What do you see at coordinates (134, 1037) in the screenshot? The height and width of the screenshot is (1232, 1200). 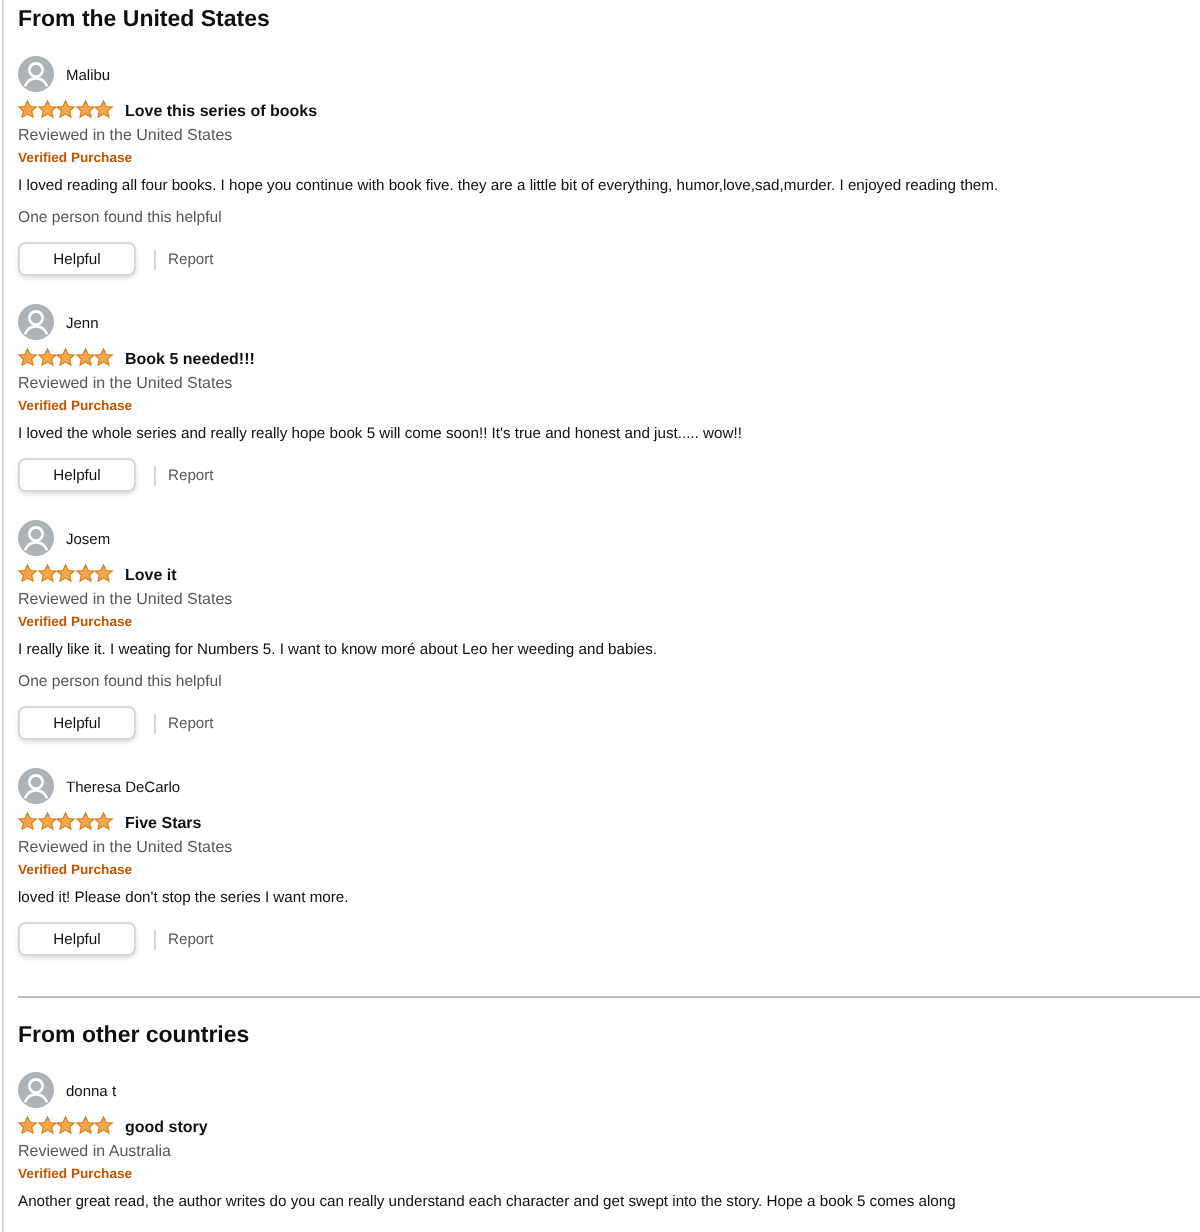 I see `section-heading: From other countries` at bounding box center [134, 1037].